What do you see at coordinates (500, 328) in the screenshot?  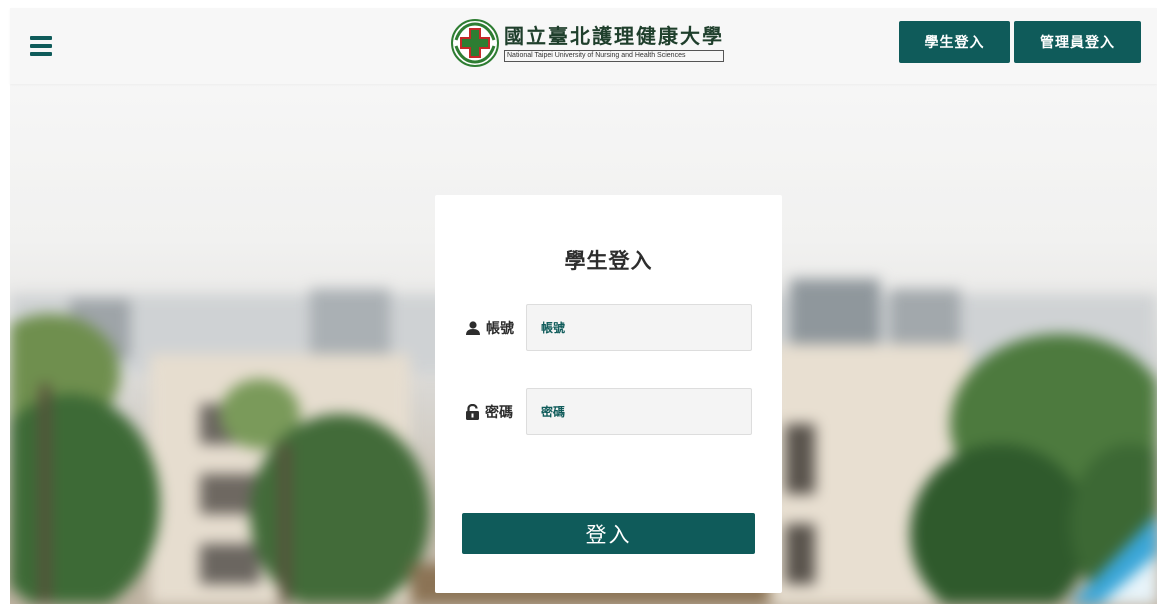 I see `account-label-text: 帳號` at bounding box center [500, 328].